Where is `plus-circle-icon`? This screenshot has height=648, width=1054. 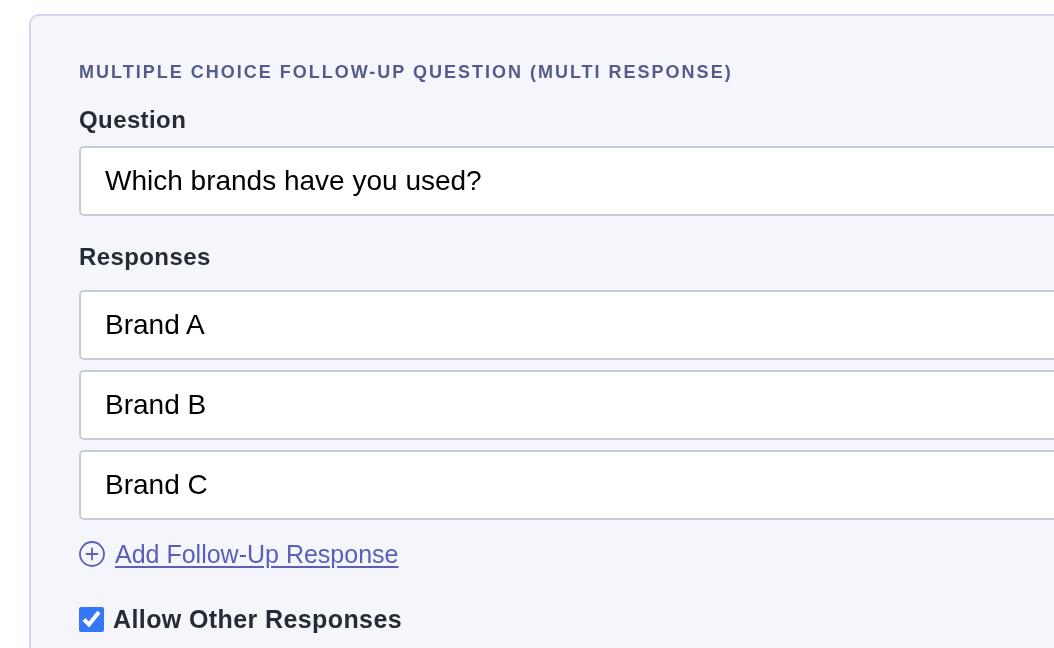
plus-circle-icon is located at coordinates (92, 554).